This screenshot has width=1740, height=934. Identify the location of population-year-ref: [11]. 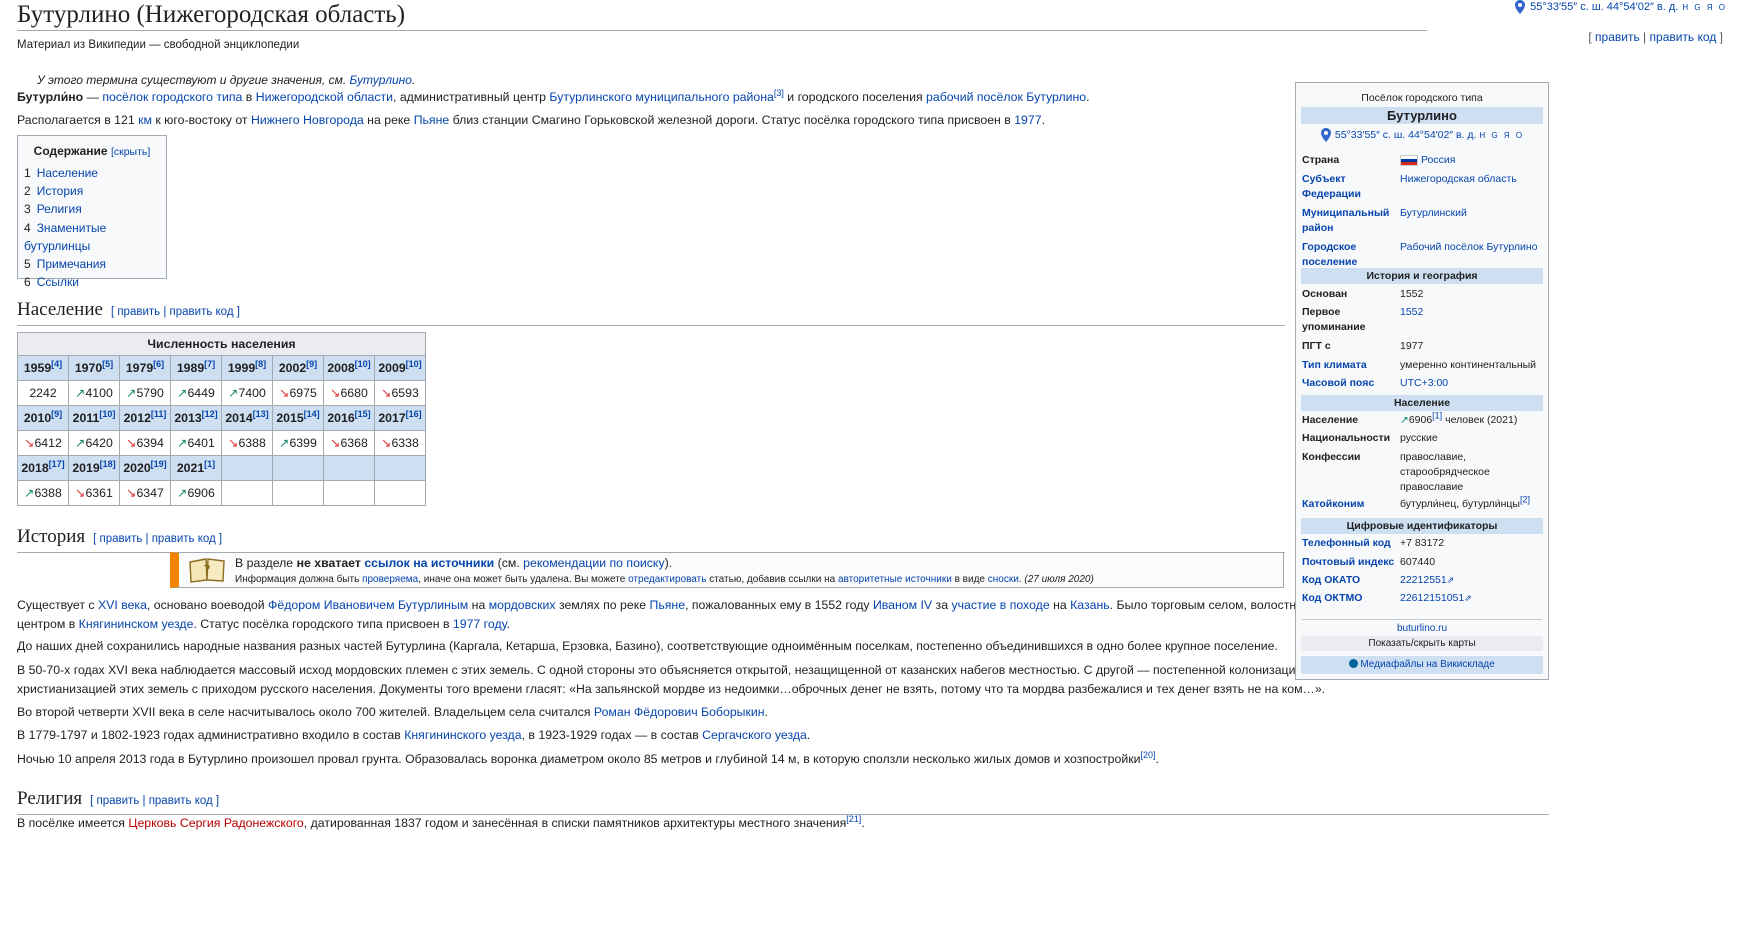
(159, 414).